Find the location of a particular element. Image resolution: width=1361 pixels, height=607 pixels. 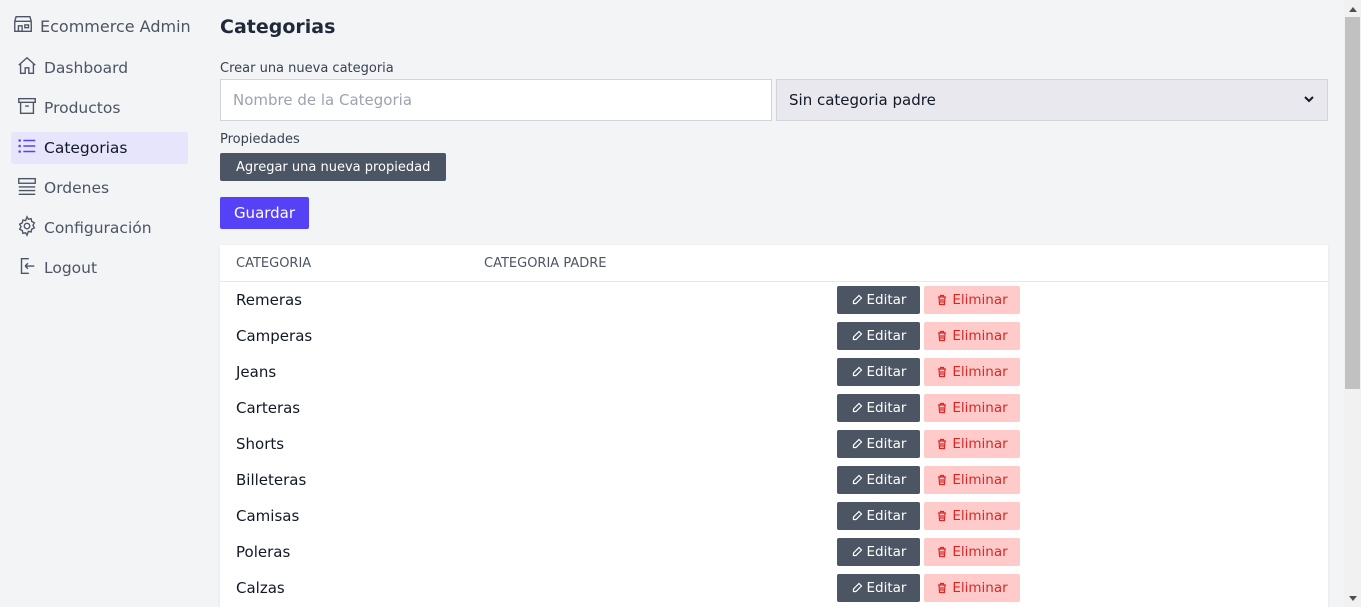

brand: Ecommerce Admin is located at coordinates (101, 26).